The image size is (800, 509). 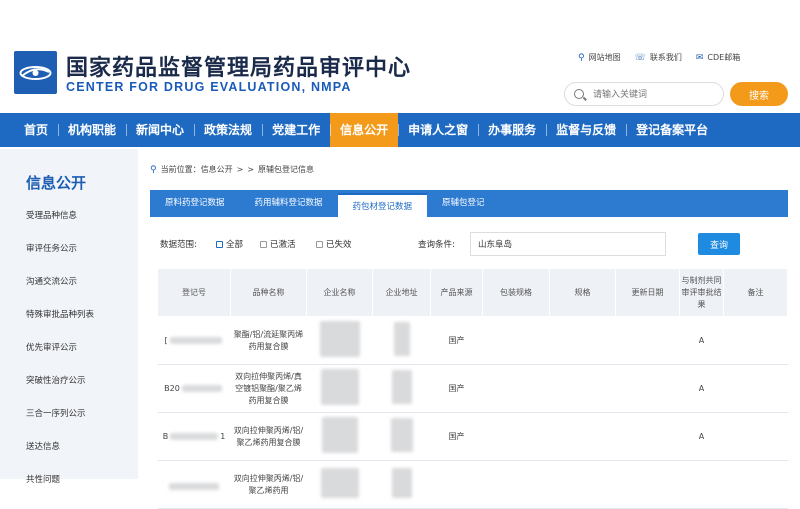 I want to click on table-row: 双向拉伸聚丙烯/铝/聚乙烯药用, so click(x=472, y=484).